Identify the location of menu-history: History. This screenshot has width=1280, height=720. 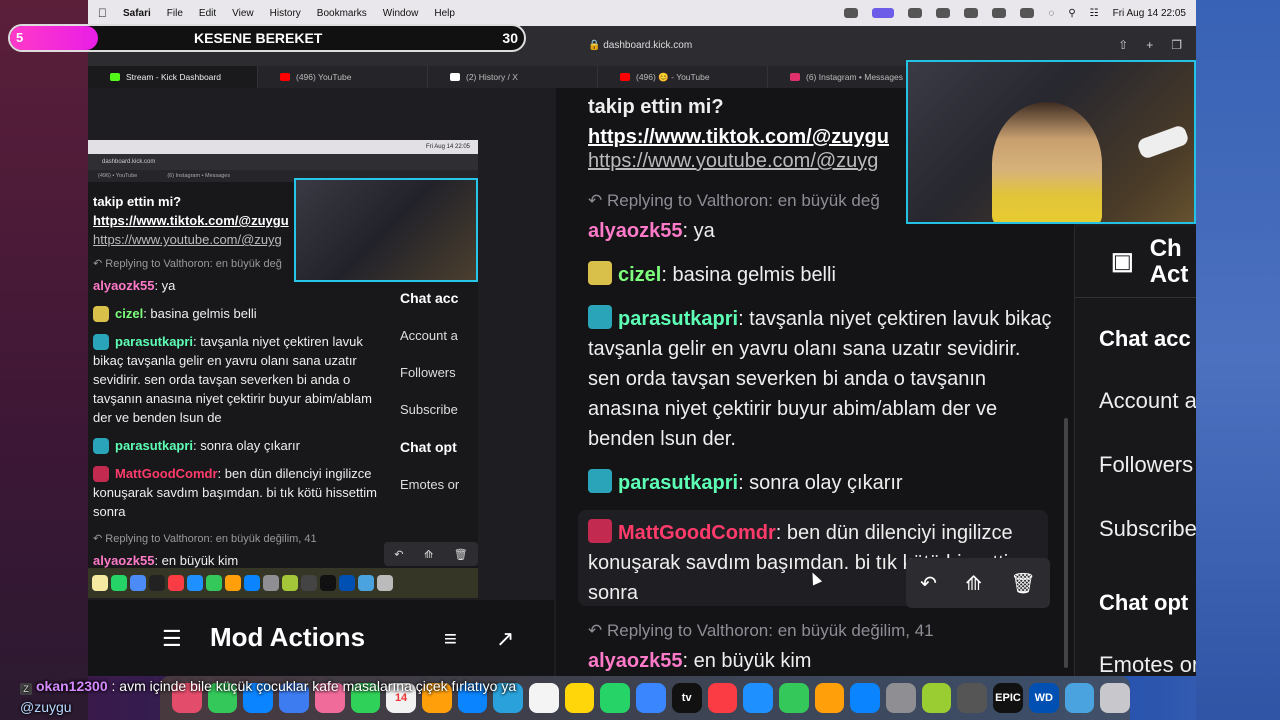
(285, 13).